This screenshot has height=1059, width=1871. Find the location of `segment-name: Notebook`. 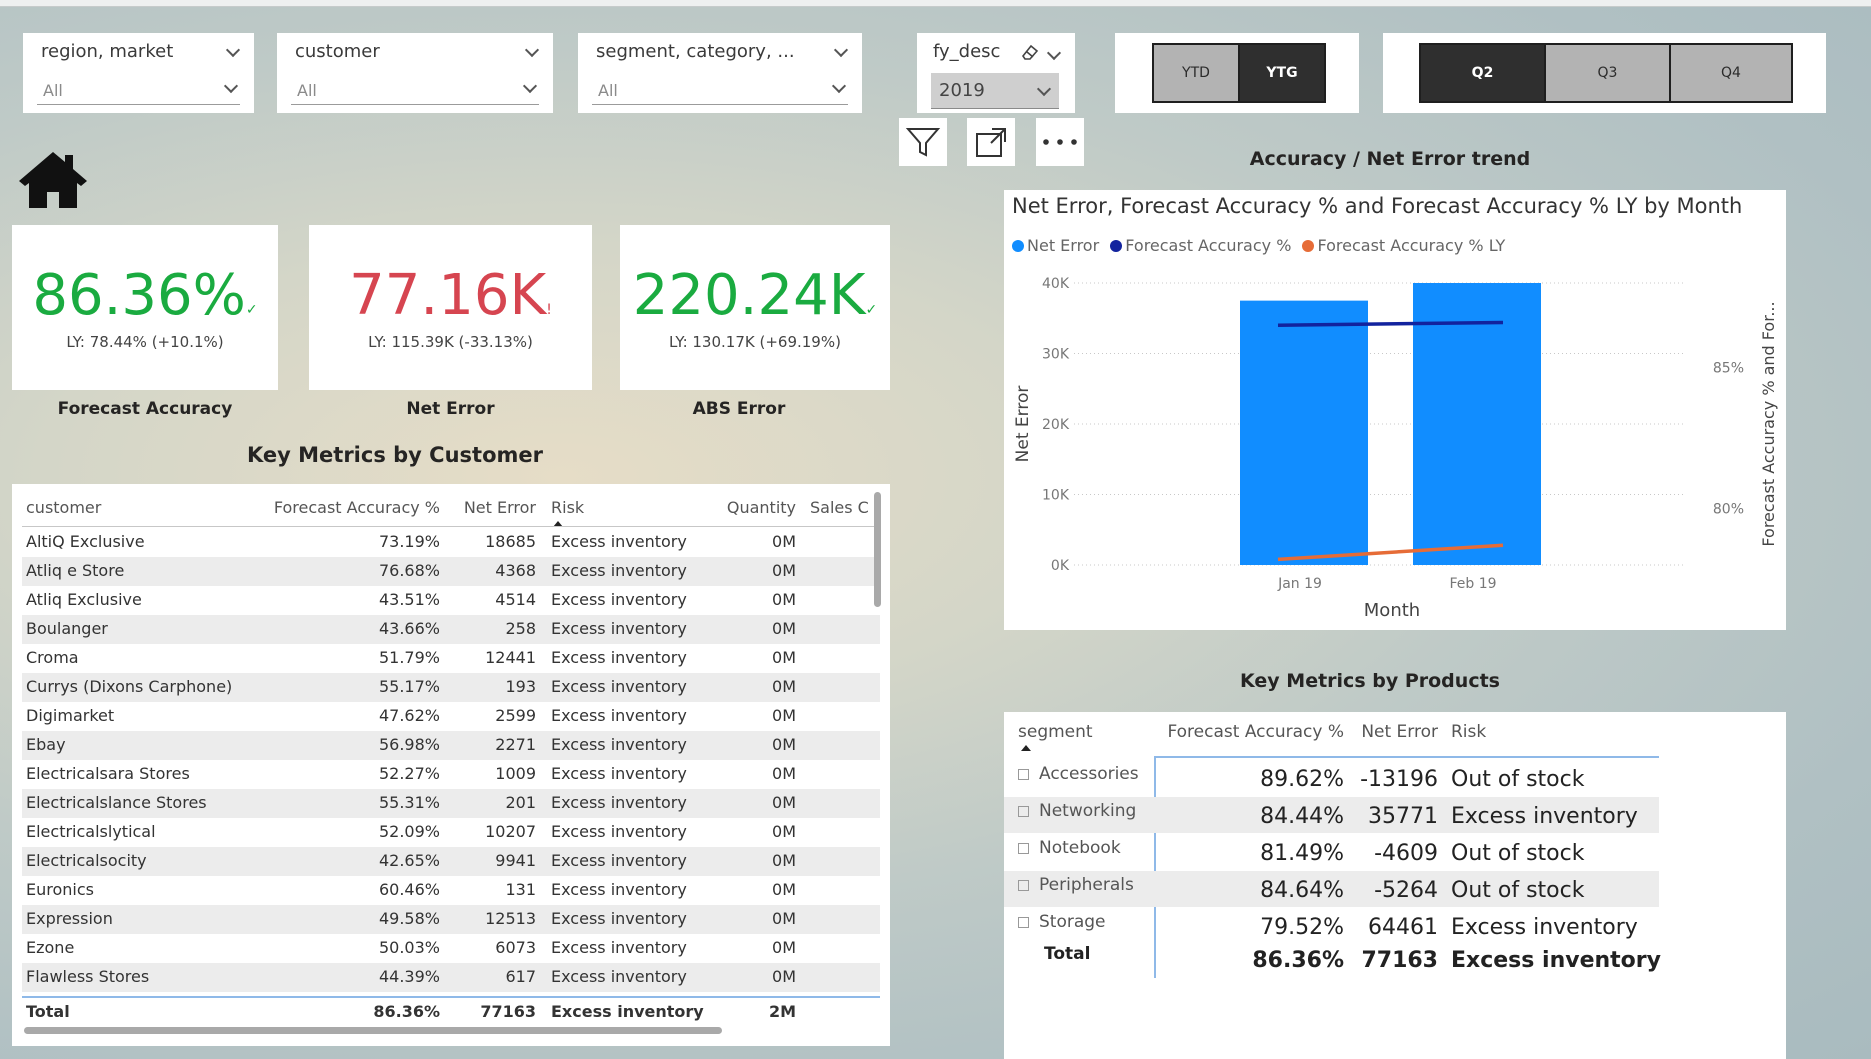

segment-name: Notebook is located at coordinates (1080, 848).